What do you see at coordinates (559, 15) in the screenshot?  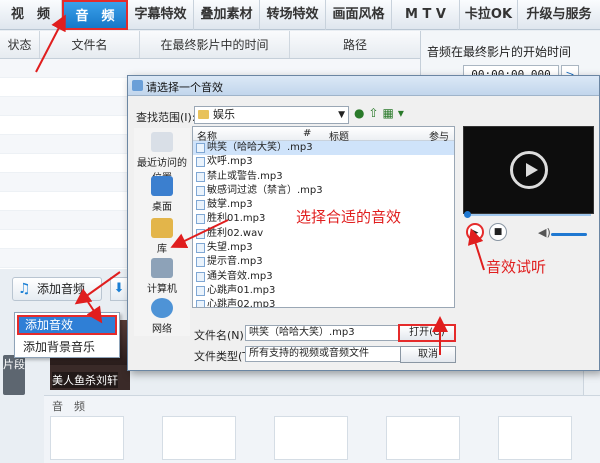 I see `tab-upgrade-service: 升级与服务` at bounding box center [559, 15].